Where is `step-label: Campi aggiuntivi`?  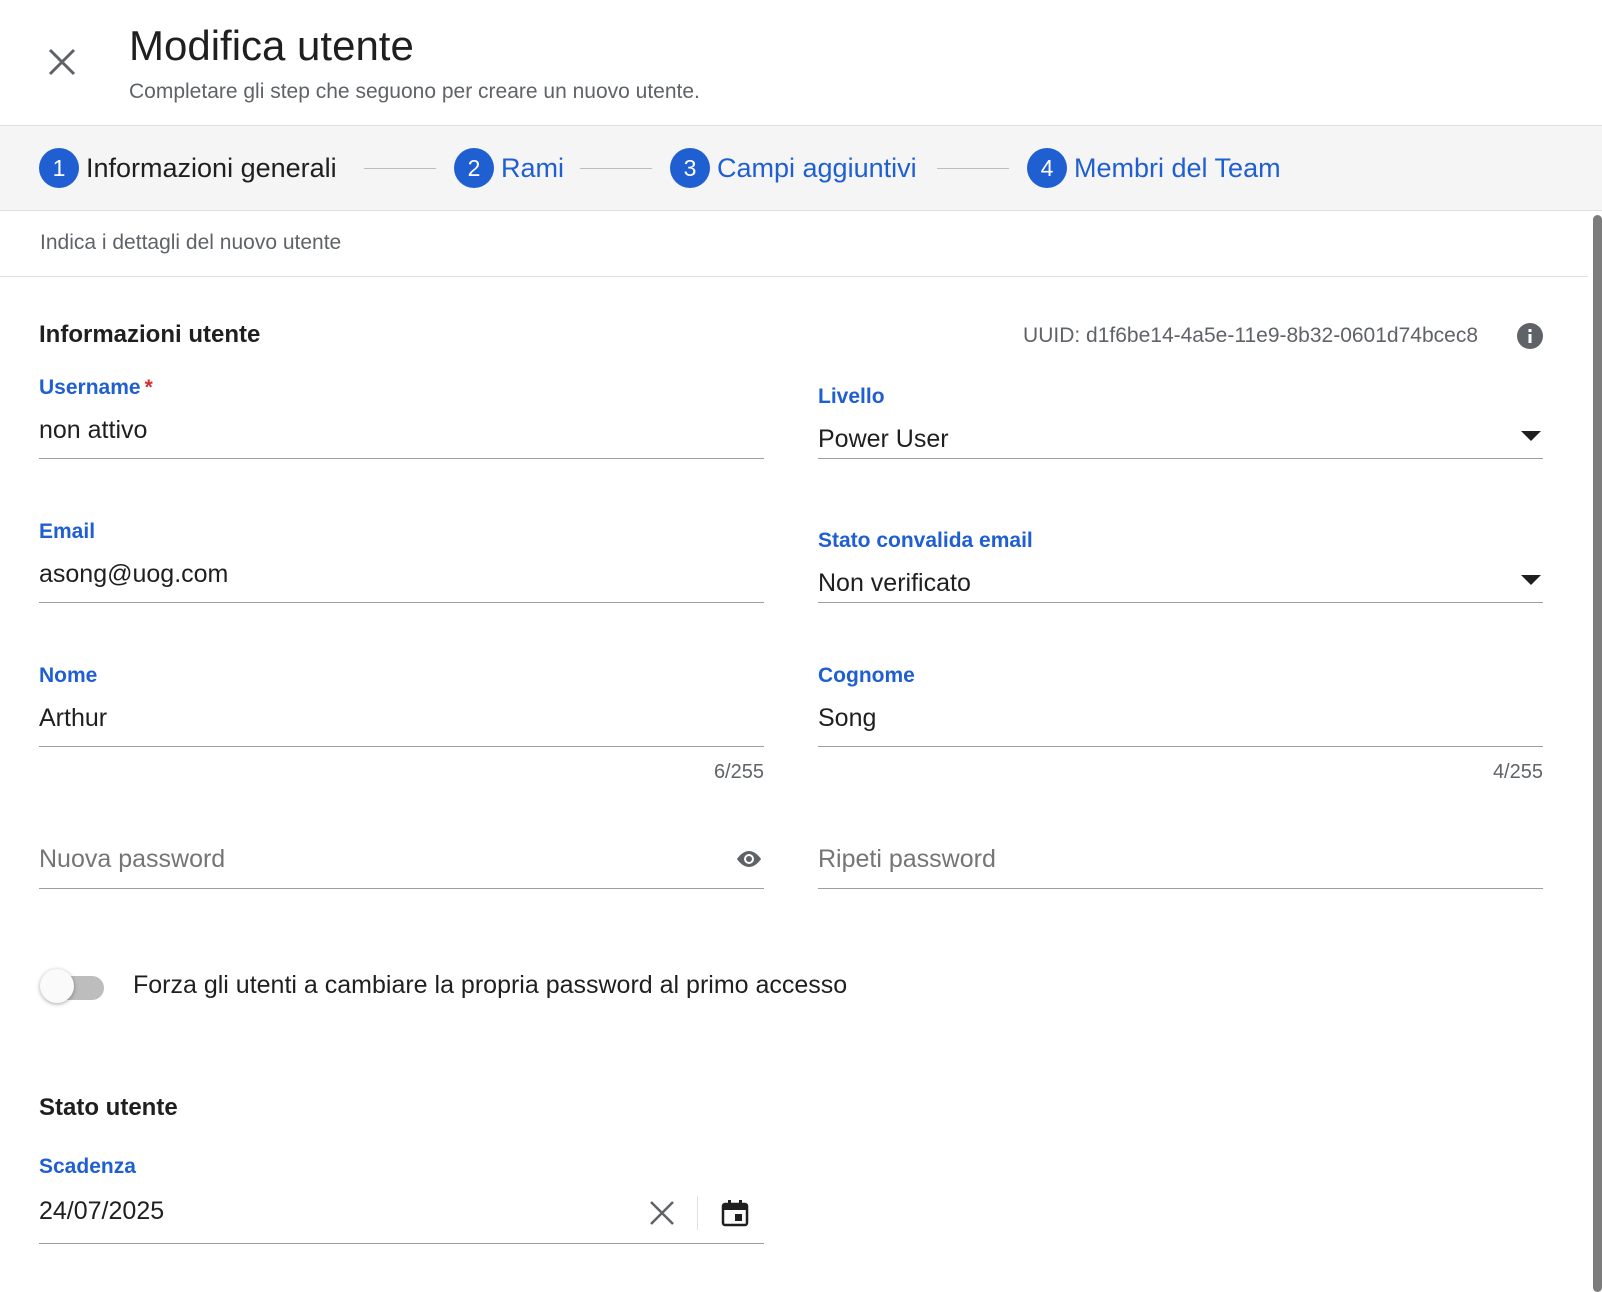 step-label: Campi aggiuntivi is located at coordinates (817, 167).